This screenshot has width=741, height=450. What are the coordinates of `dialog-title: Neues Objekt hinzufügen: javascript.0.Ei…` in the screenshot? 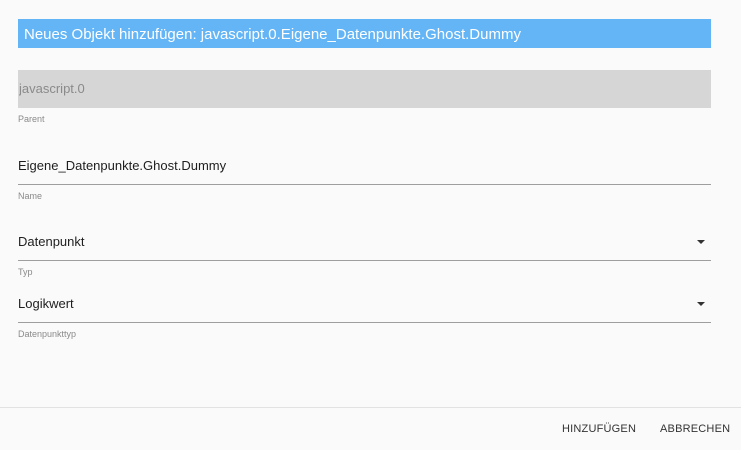 It's located at (364, 33).